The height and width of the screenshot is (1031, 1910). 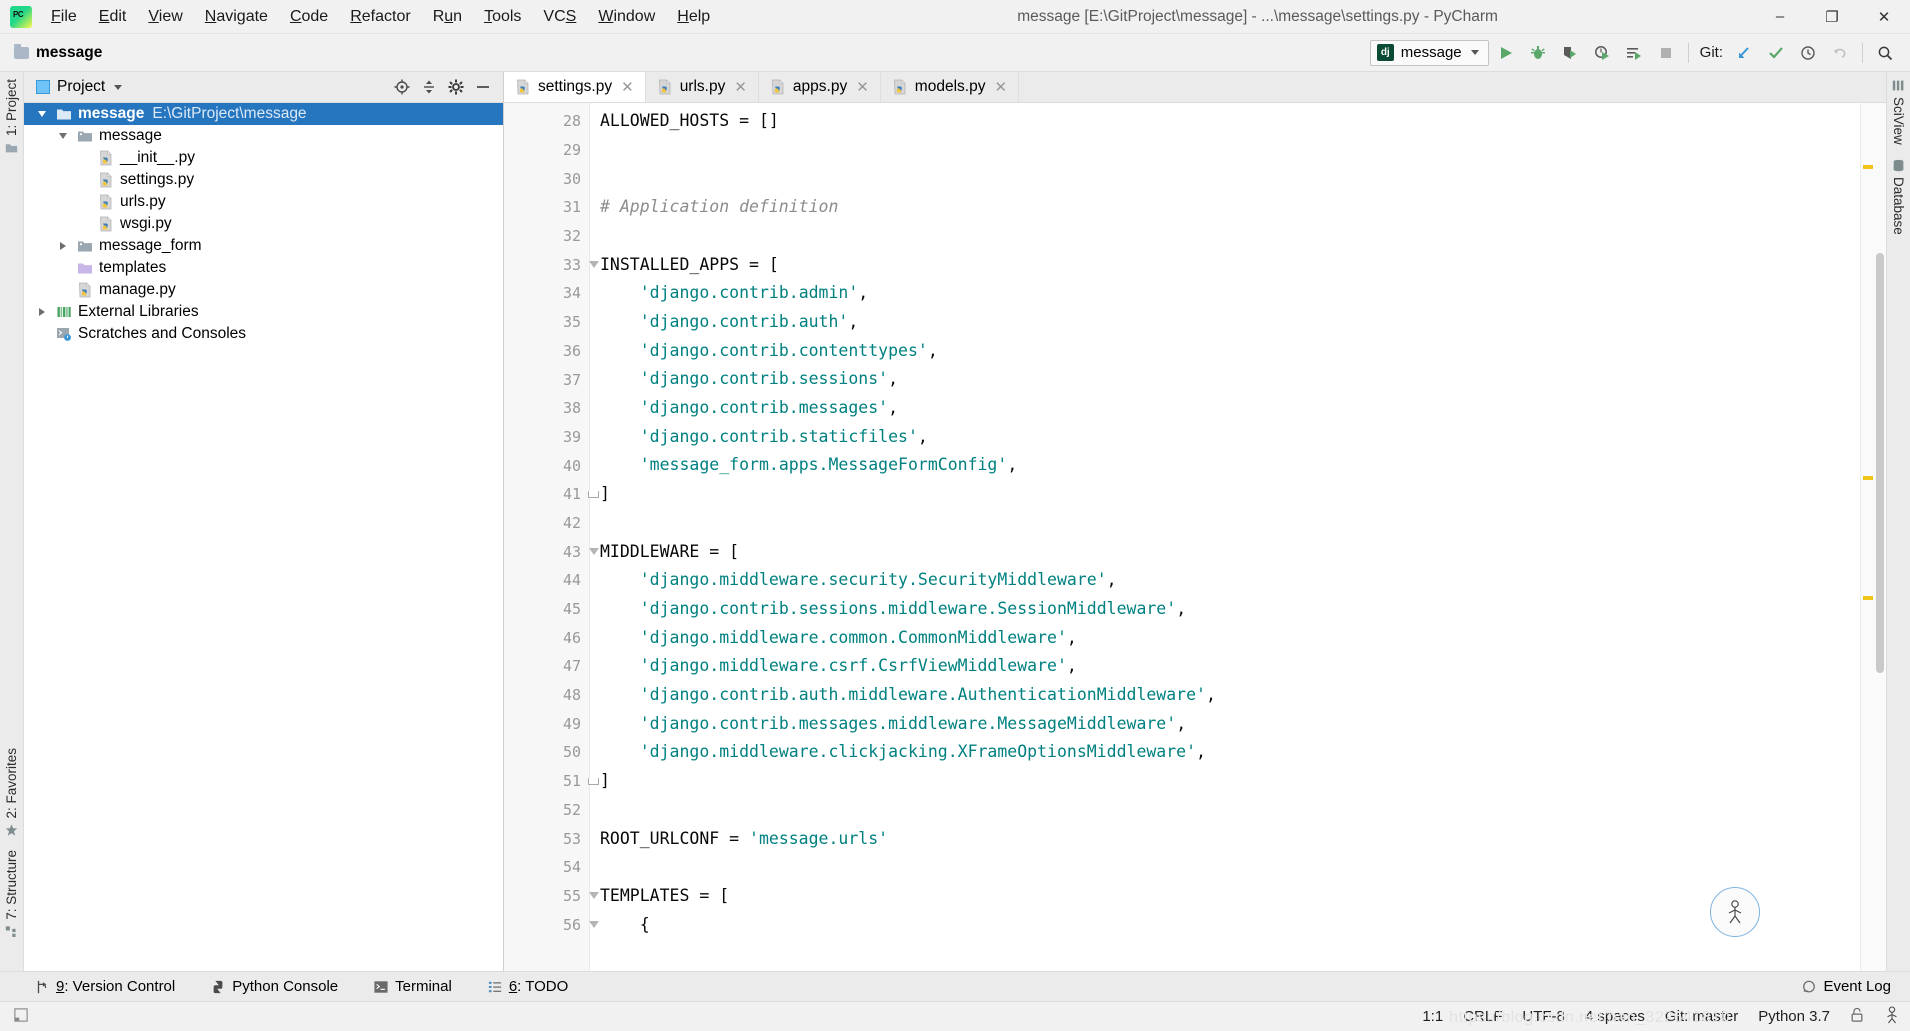 I want to click on editor-tab-apps-py: apps.py ✕, so click(x=820, y=87).